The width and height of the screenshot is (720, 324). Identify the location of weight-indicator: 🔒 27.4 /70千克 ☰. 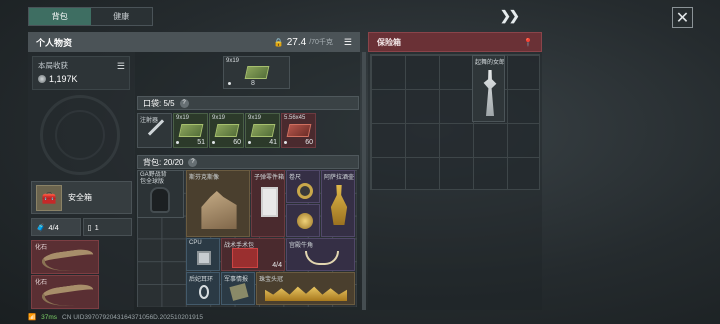
(313, 42).